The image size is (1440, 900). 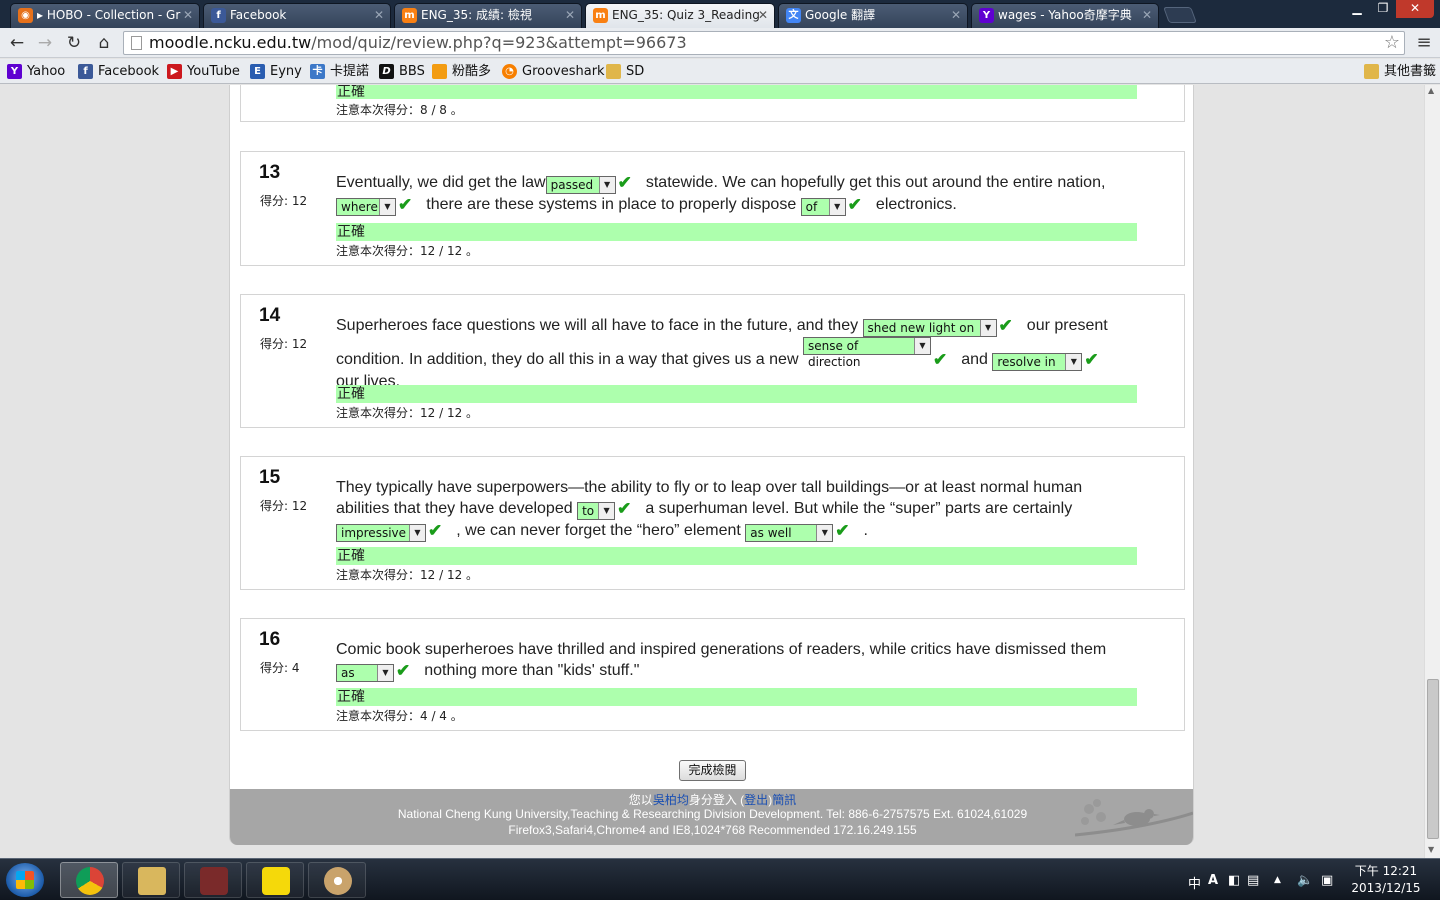 What do you see at coordinates (1433, 759) in the screenshot?
I see `scrollbar-thumb` at bounding box center [1433, 759].